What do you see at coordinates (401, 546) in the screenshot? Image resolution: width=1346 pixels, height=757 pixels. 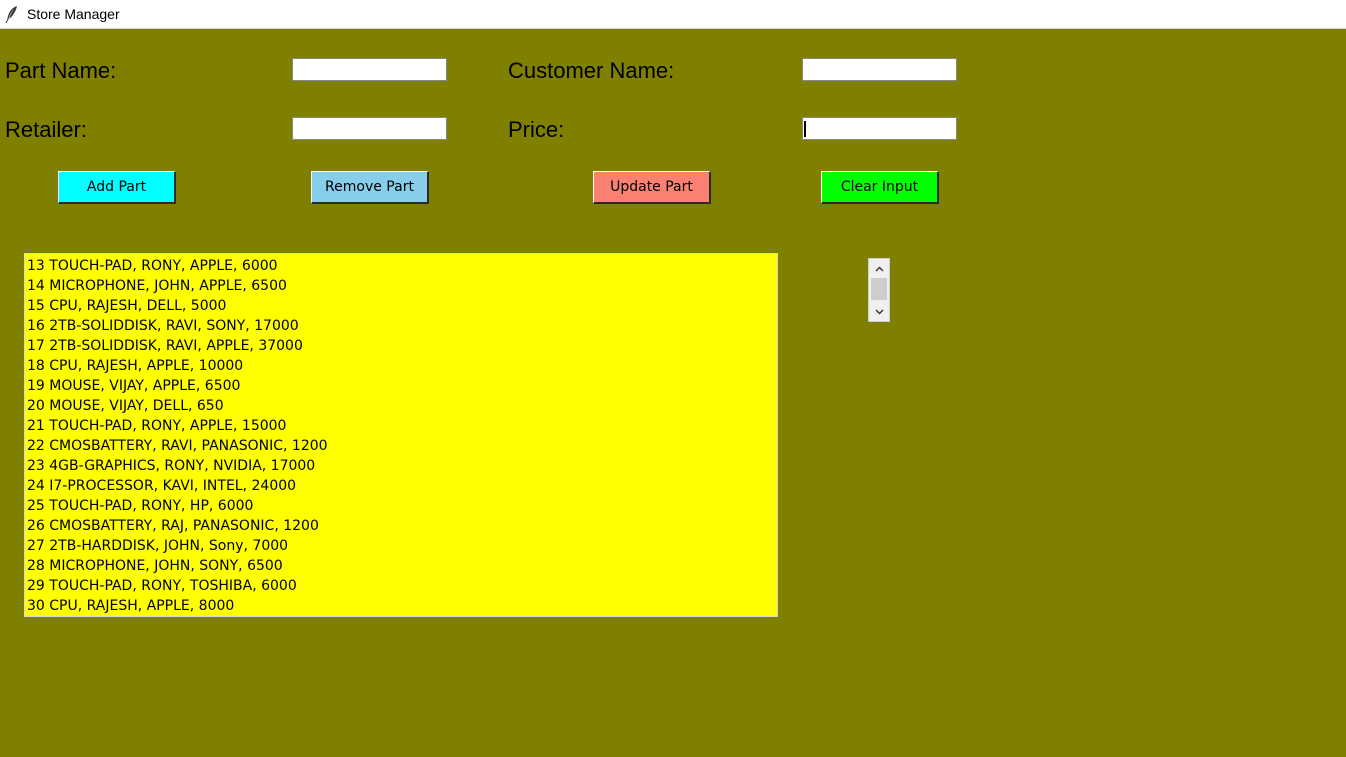 I see `list-item: 27 2TB-HARDDISK, JOHN, Sony, 7000` at bounding box center [401, 546].